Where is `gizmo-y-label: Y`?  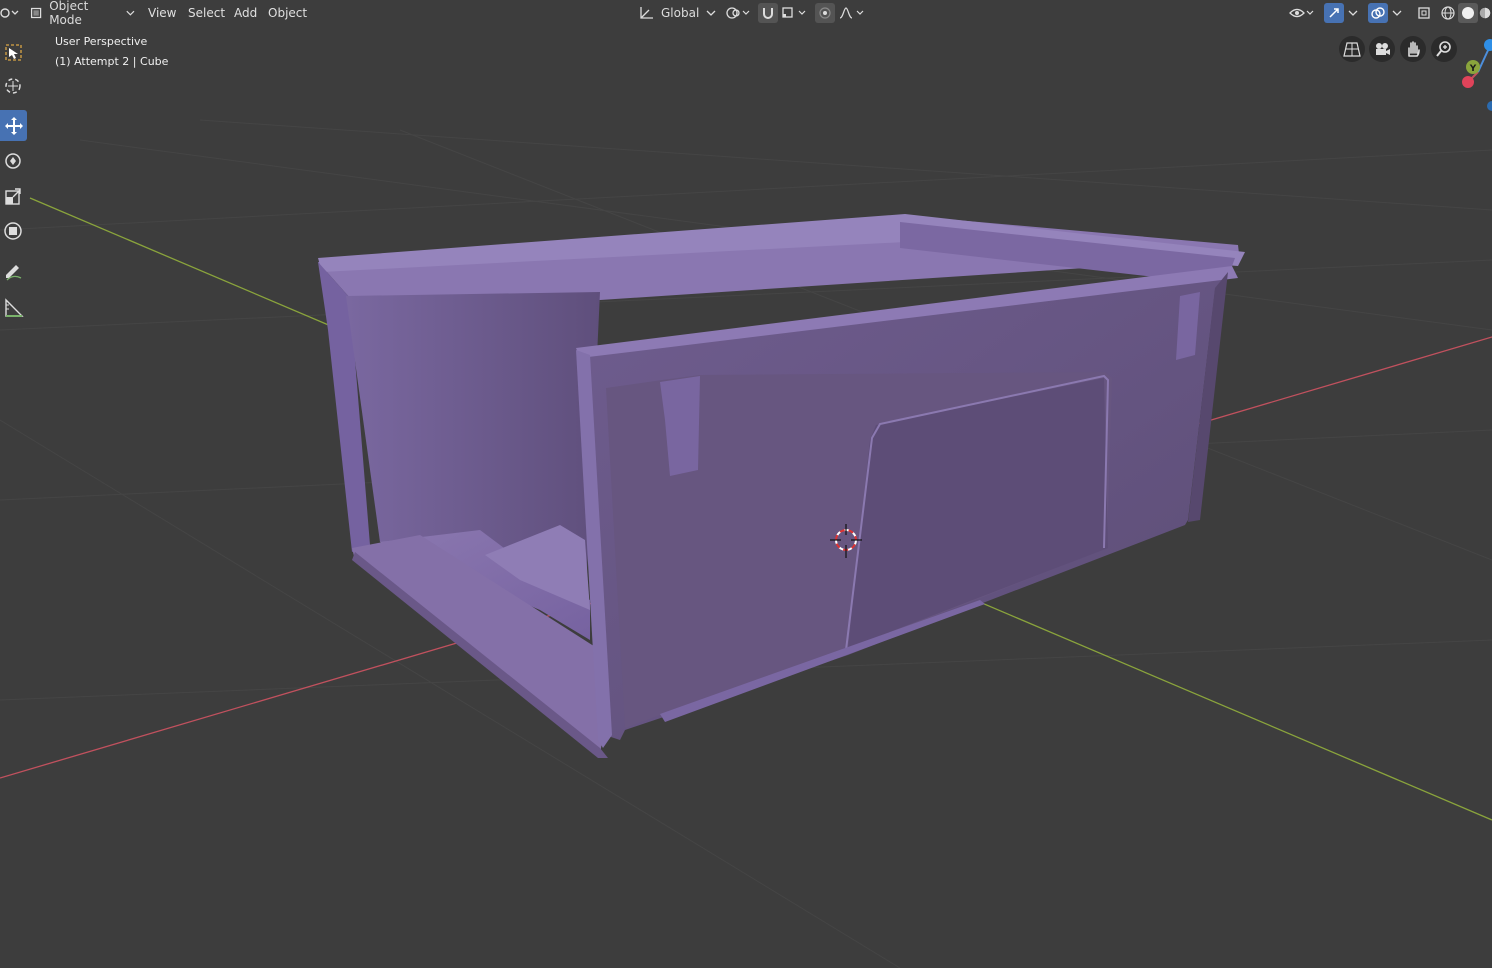
gizmo-y-label: Y is located at coordinates (1473, 69).